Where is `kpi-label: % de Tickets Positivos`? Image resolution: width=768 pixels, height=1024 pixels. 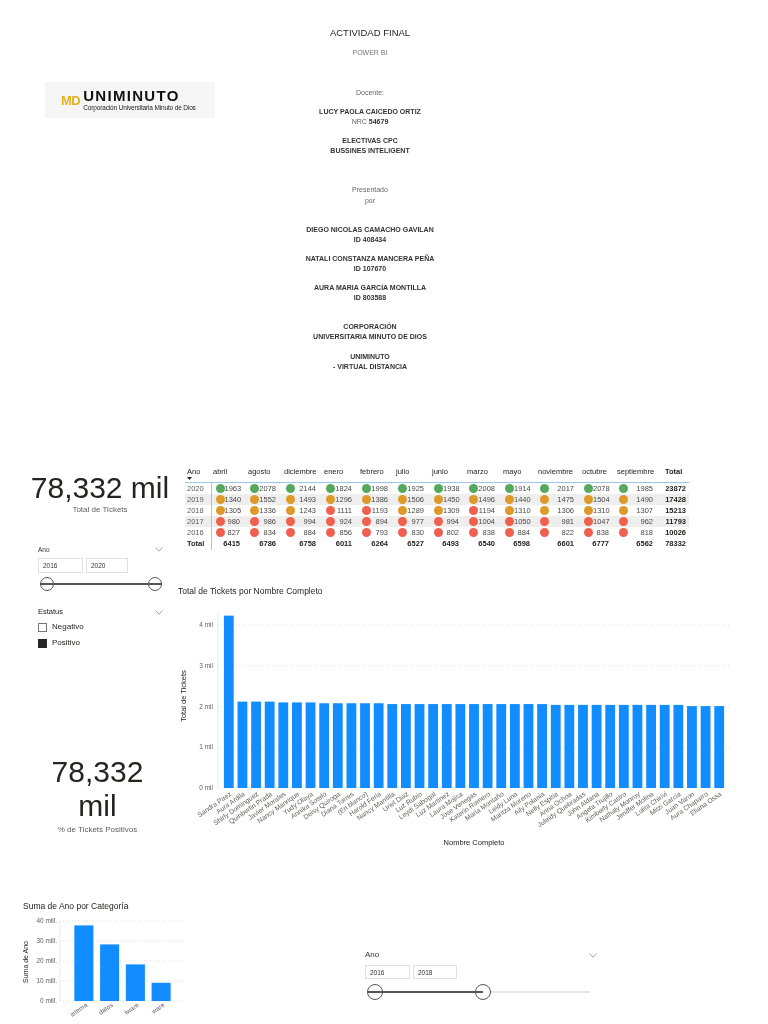 kpi-label: % de Tickets Positivos is located at coordinates (97, 830).